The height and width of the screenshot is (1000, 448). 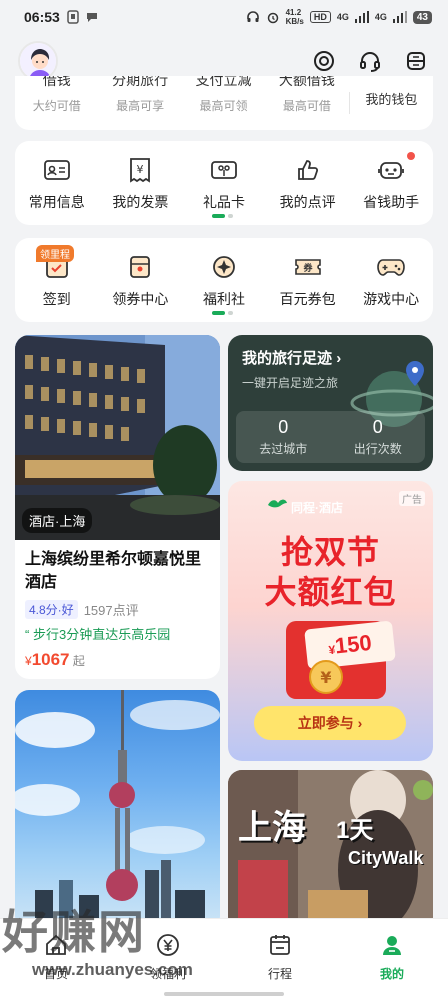 I want to click on grid-item-gift-card: 礼品卡, so click(x=224, y=184).